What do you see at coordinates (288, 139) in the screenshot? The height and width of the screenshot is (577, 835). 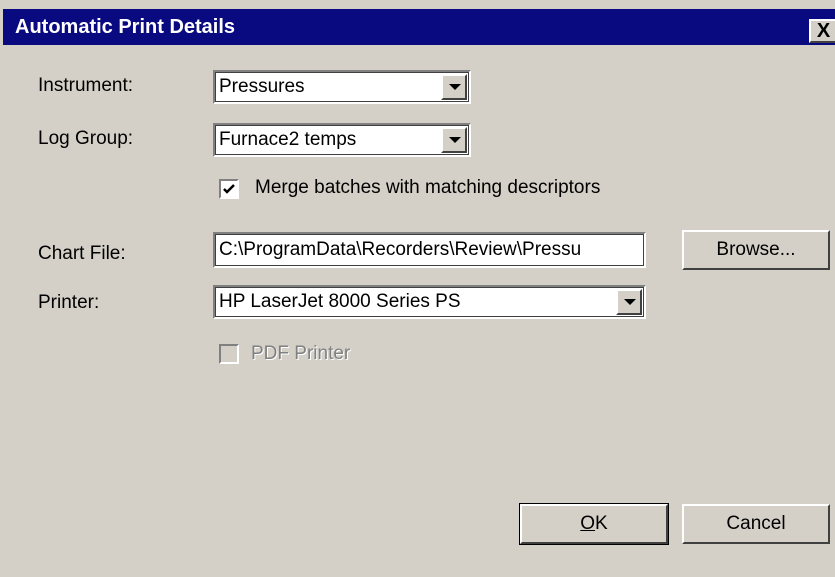 I see `log-group-value: Furnace2 temps` at bounding box center [288, 139].